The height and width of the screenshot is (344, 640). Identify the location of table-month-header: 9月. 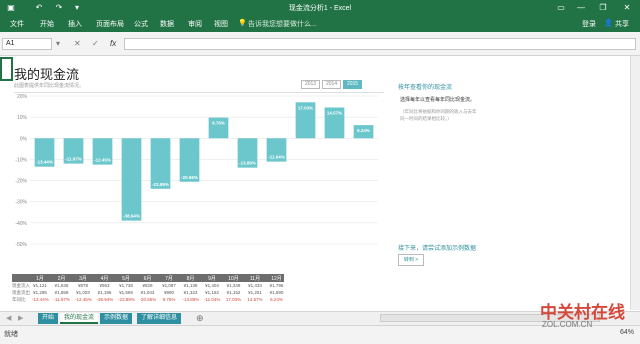
(212, 279).